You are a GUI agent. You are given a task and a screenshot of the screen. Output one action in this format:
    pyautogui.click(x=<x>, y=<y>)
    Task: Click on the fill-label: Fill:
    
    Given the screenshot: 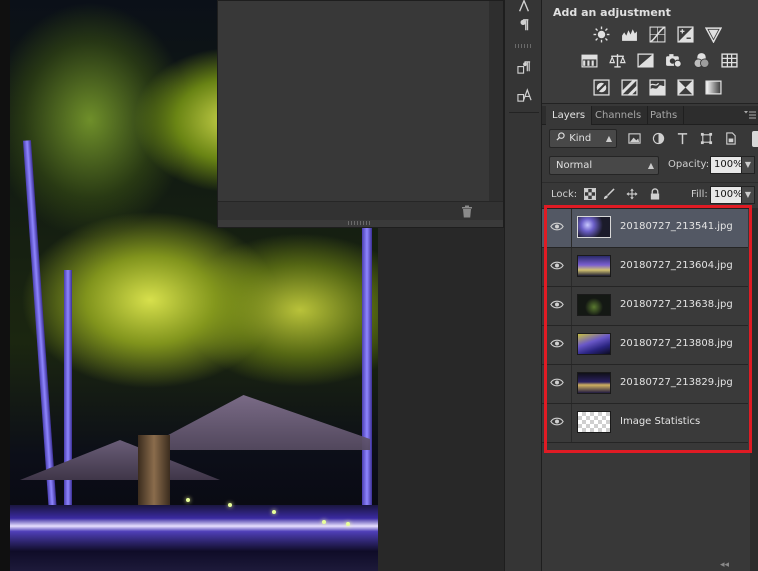 What is the action you would take?
    pyautogui.click(x=699, y=194)
    